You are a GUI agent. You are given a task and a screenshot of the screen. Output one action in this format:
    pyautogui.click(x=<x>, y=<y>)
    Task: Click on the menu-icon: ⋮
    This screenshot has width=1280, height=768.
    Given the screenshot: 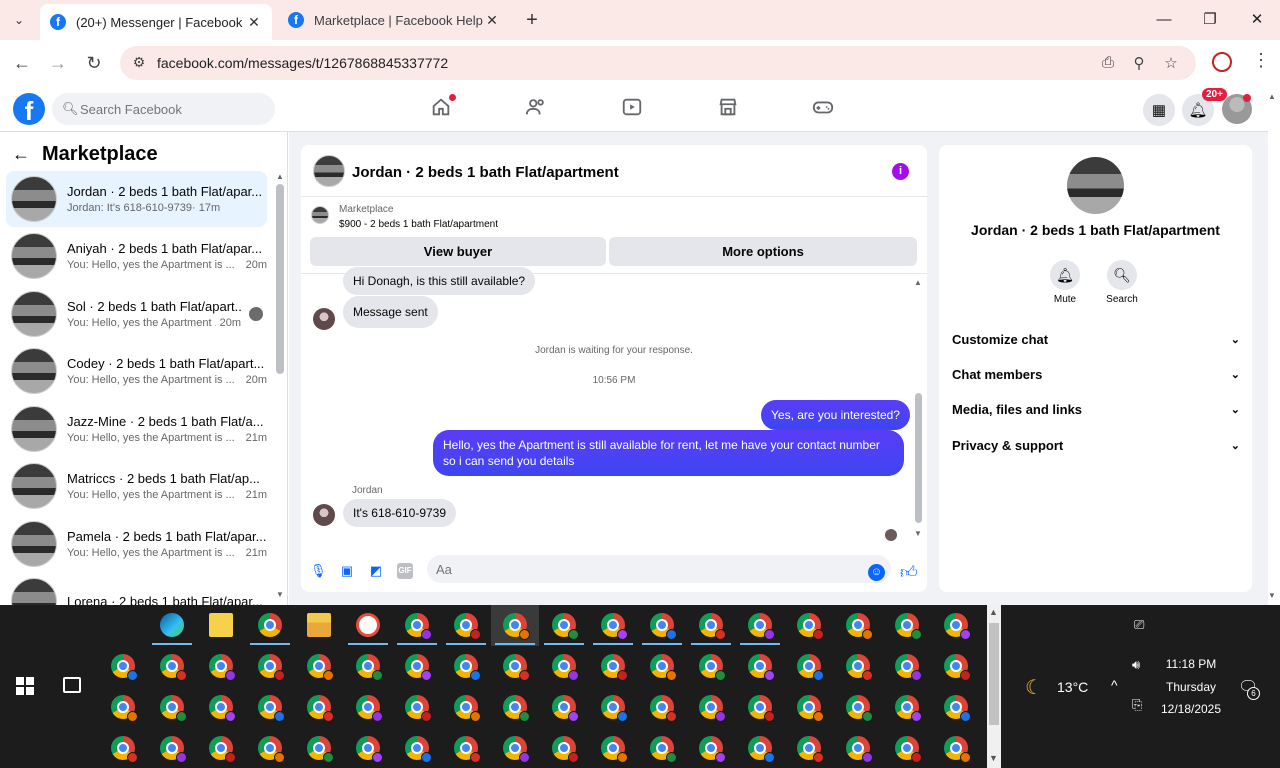 What is the action you would take?
    pyautogui.click(x=1261, y=60)
    